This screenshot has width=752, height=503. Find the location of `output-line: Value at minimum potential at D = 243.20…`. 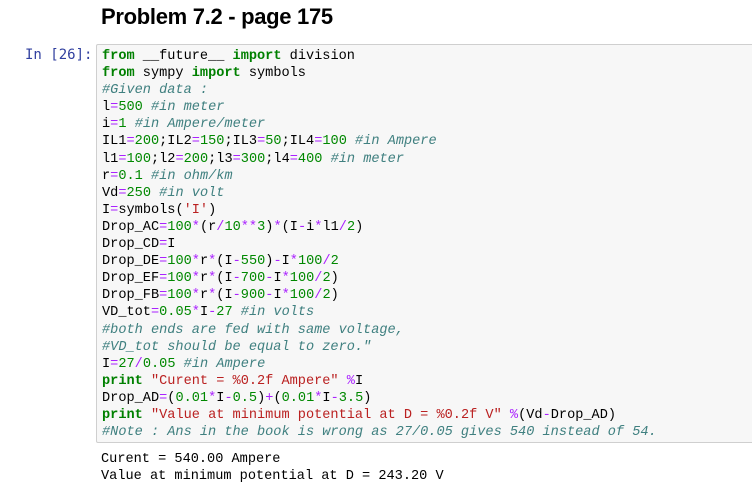

output-line: Value at minimum potential at D = 243.20… is located at coordinates (272, 477).